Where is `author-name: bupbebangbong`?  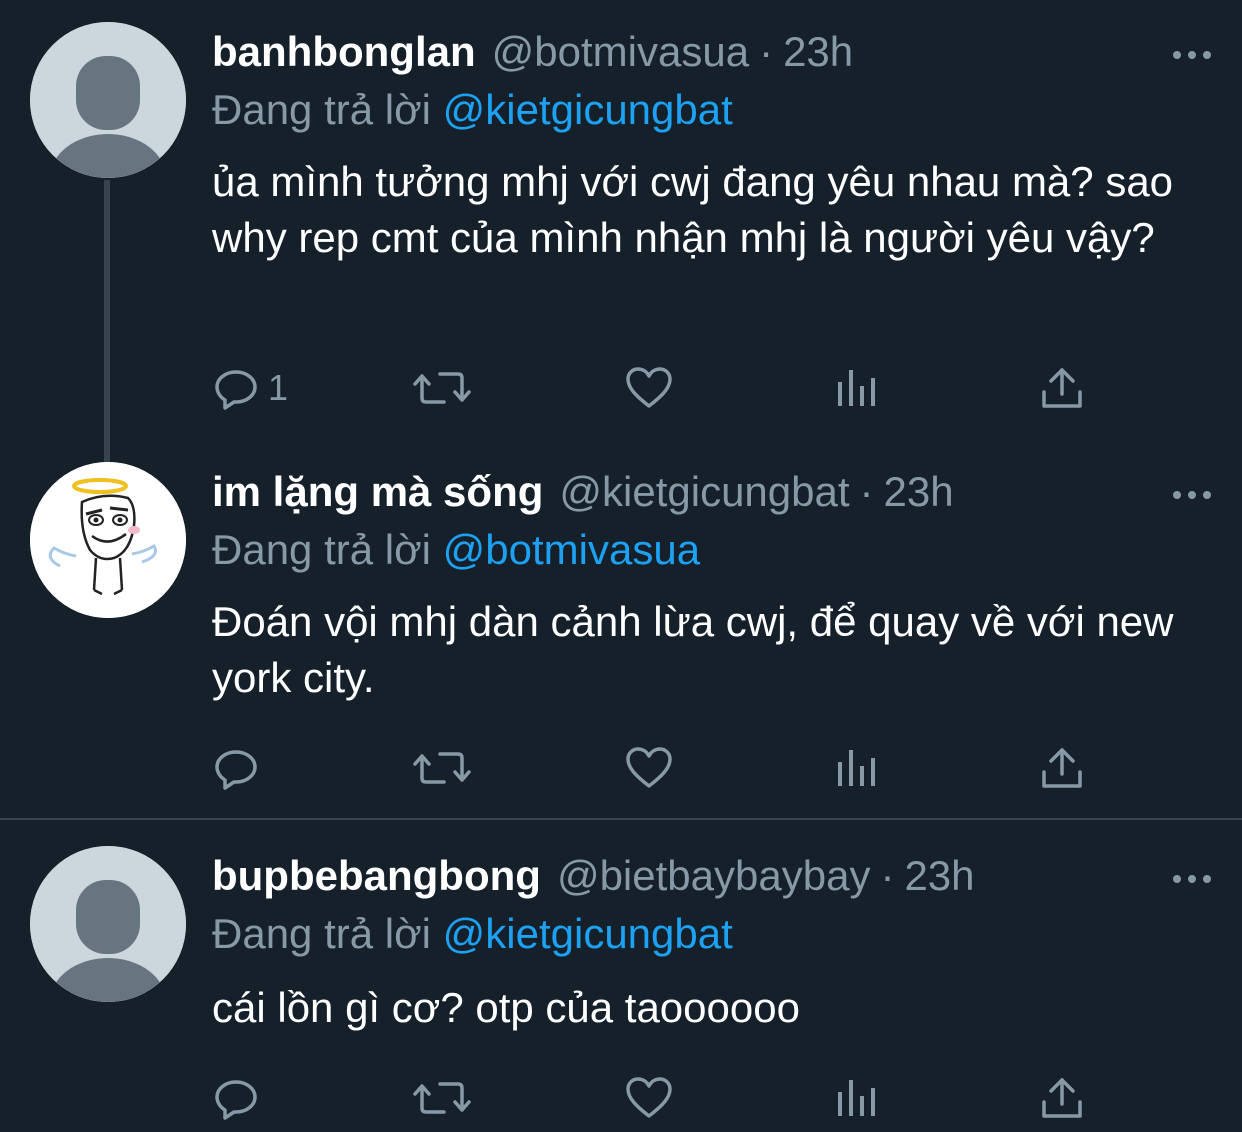 author-name: bupbebangbong is located at coordinates (376, 876).